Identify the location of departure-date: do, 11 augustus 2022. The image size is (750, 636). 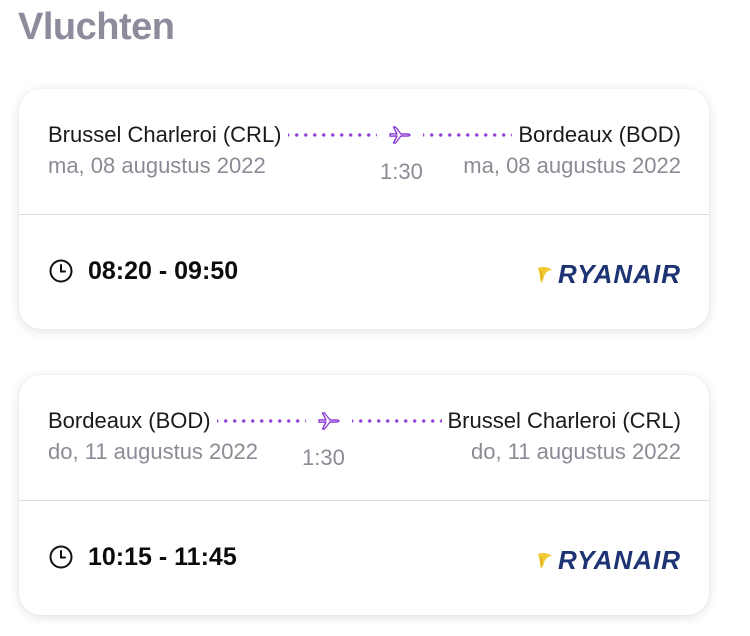
(153, 451).